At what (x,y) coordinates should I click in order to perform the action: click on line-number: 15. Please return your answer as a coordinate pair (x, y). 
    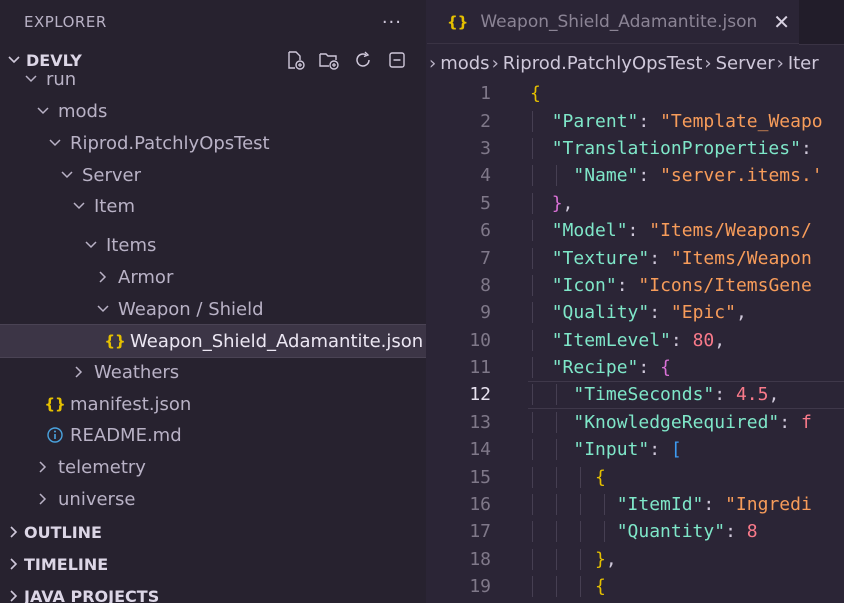
    Looking at the image, I should click on (480, 477).